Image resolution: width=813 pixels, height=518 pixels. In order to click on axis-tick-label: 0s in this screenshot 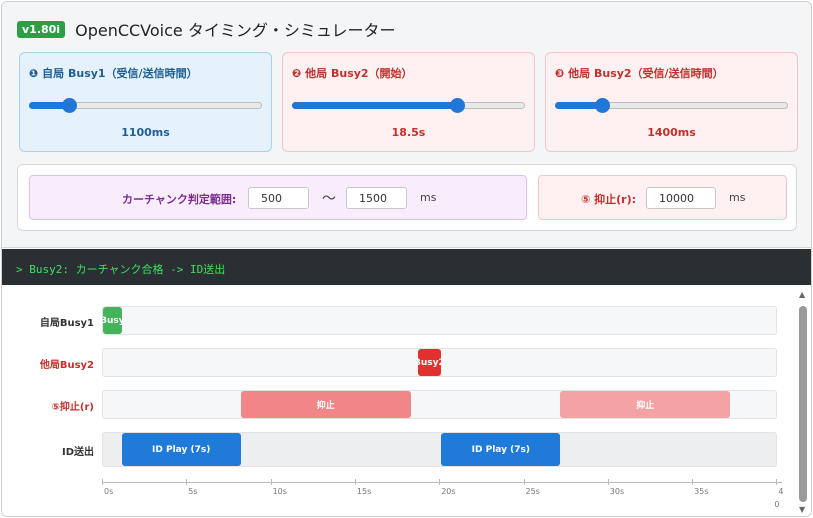, I will do `click(109, 491)`.